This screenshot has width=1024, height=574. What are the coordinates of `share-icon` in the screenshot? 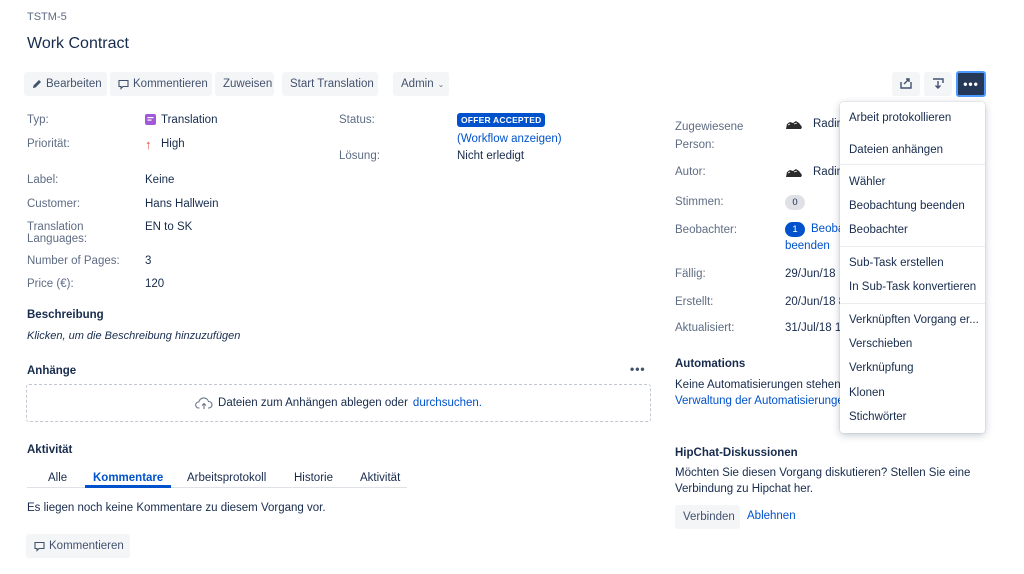 It's located at (906, 84).